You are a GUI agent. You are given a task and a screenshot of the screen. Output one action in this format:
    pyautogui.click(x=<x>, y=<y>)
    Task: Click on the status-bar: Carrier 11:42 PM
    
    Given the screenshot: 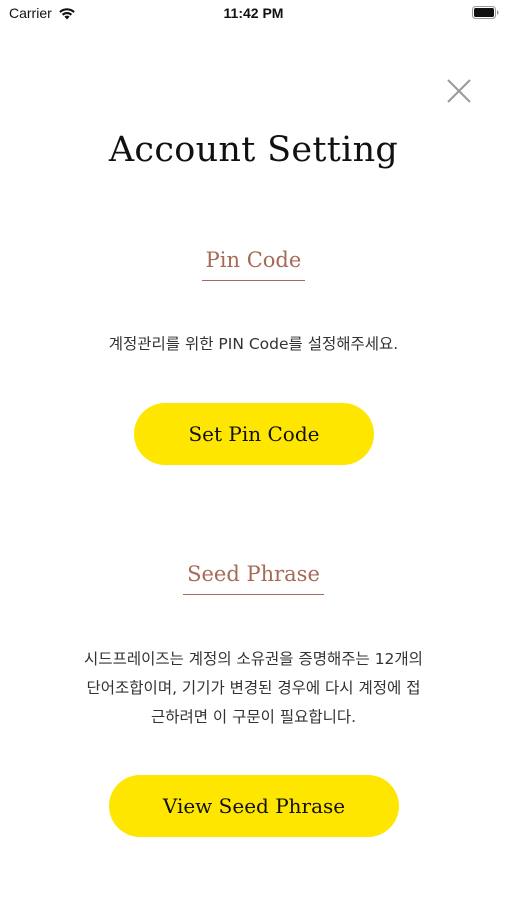 What is the action you would take?
    pyautogui.click(x=253, y=14)
    